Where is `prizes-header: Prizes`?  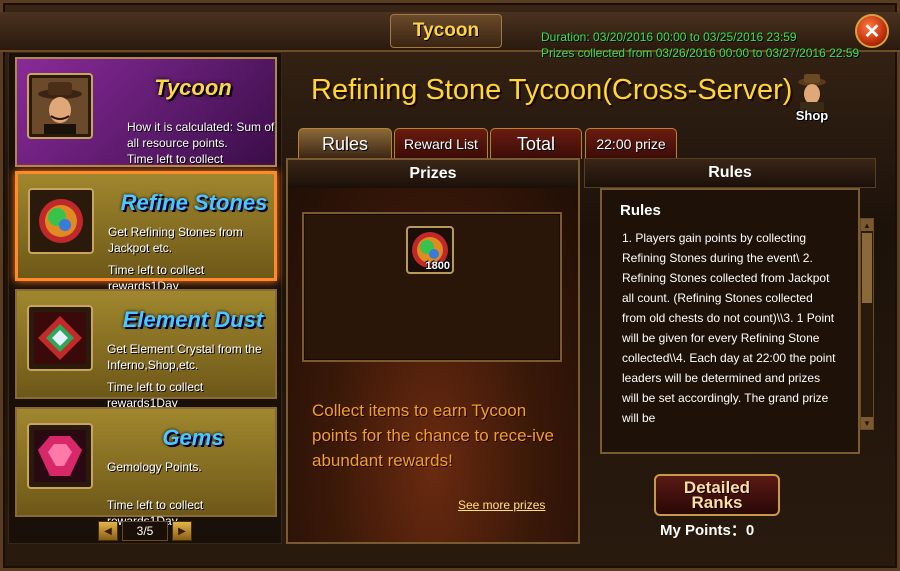 prizes-header: Prizes is located at coordinates (433, 174).